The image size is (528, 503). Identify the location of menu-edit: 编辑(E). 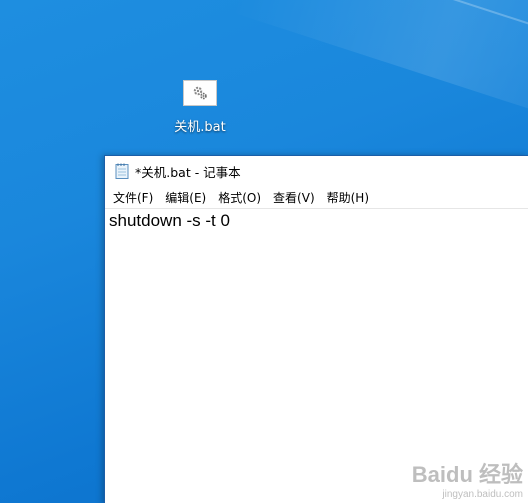
(185, 197).